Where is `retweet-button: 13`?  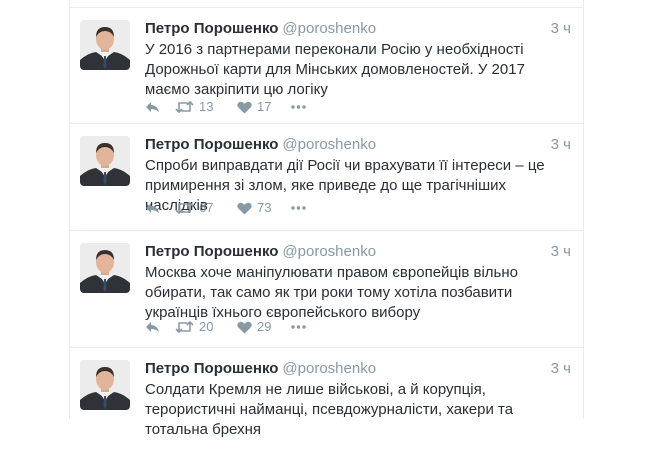
retweet-button: 13 is located at coordinates (194, 107).